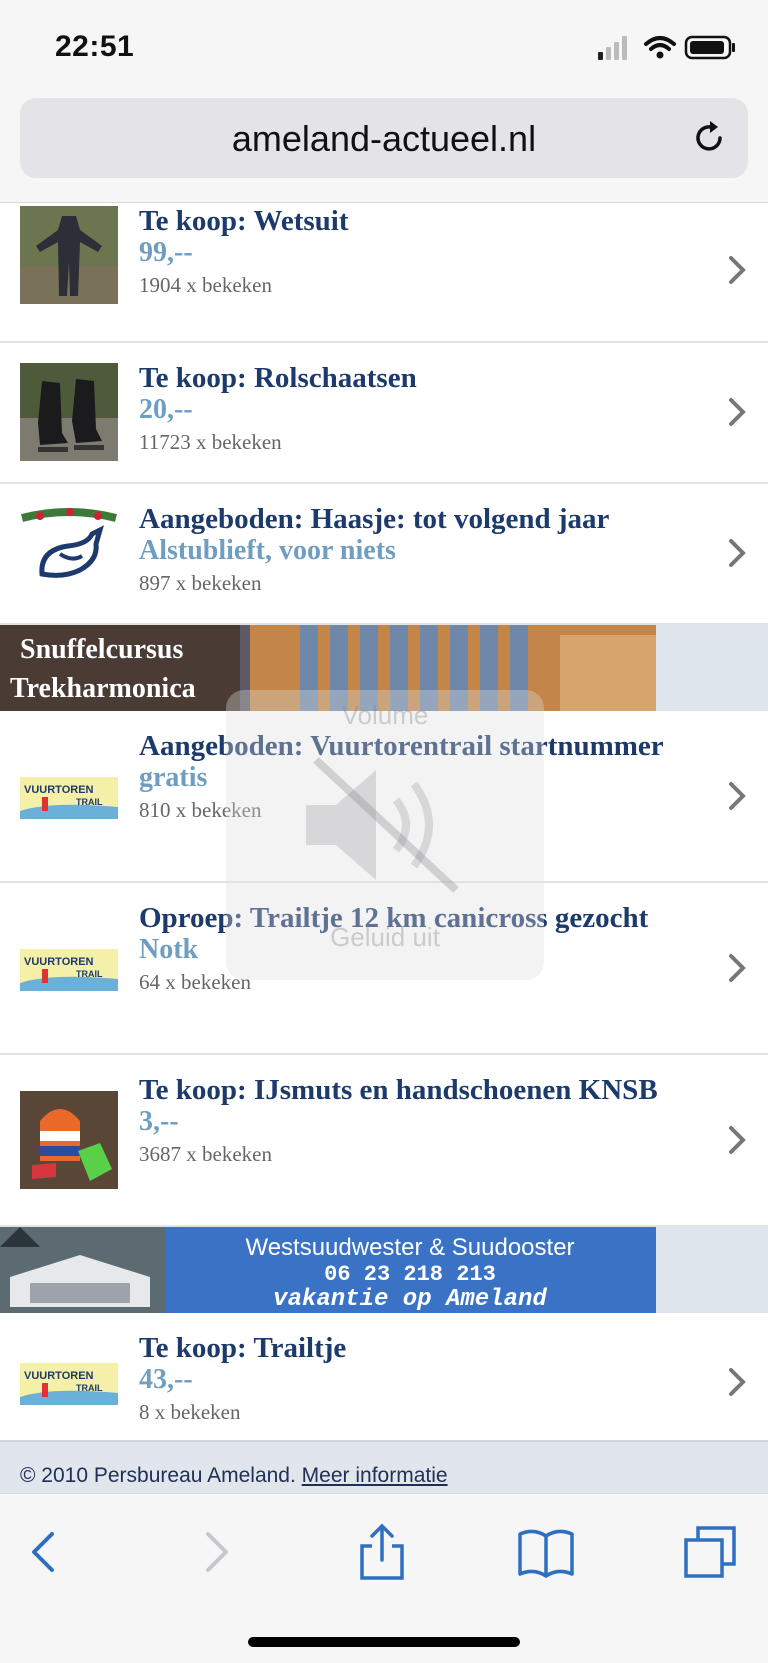  Describe the element at coordinates (101, 649) in the screenshot. I see `banner-line1: Snuffelcursus` at that location.